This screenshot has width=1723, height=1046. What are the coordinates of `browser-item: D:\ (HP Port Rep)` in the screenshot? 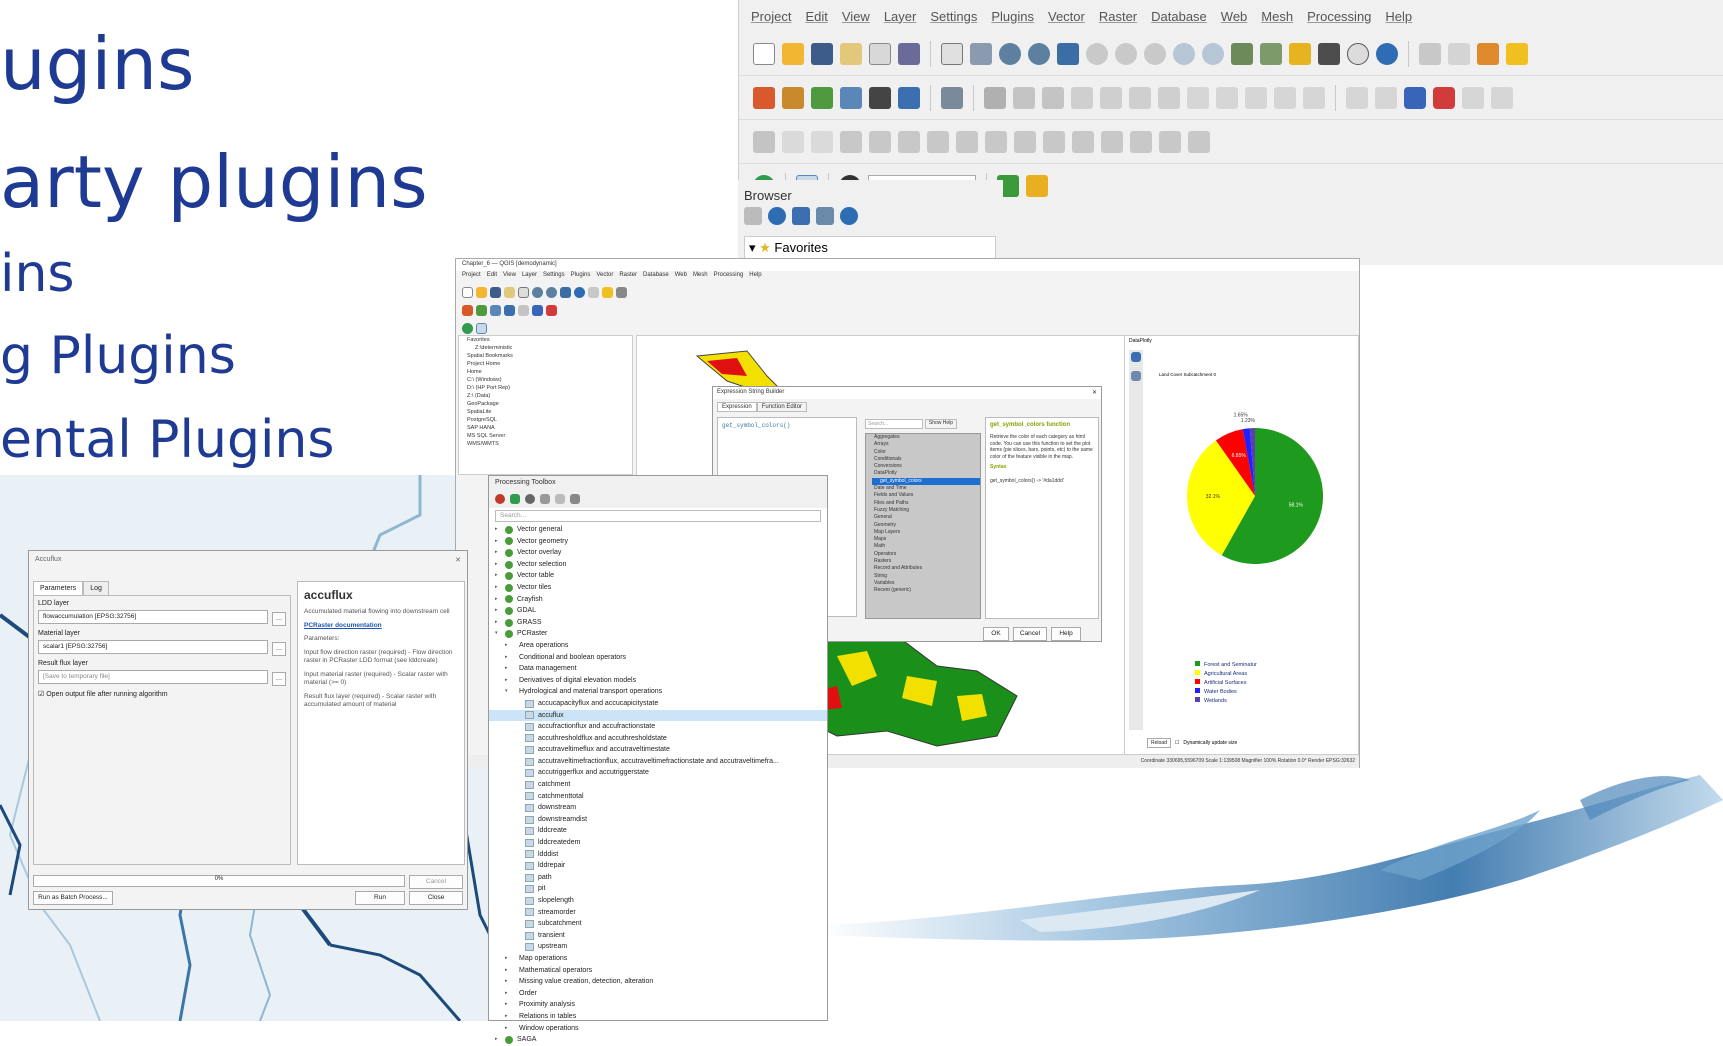 It's located at (545, 388).